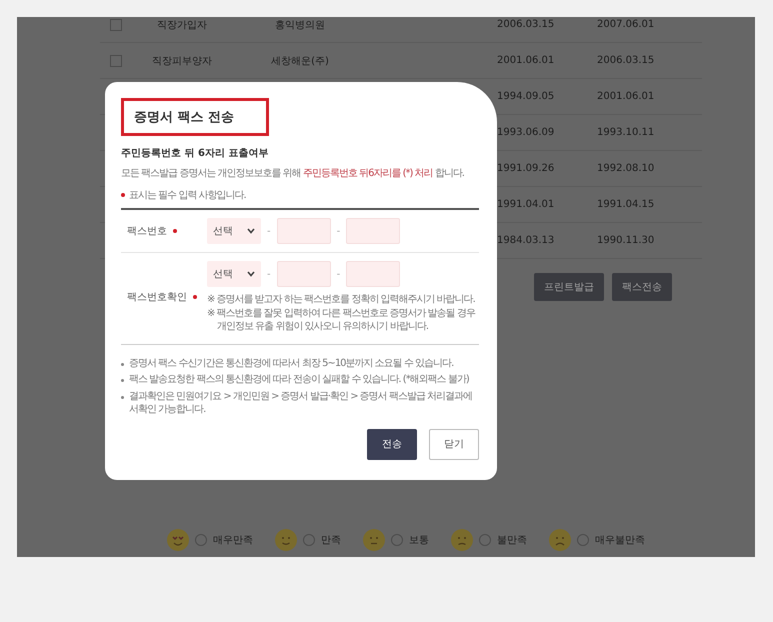 This screenshot has width=773, height=622. I want to click on table-cell: 홍익병의원, so click(300, 25).